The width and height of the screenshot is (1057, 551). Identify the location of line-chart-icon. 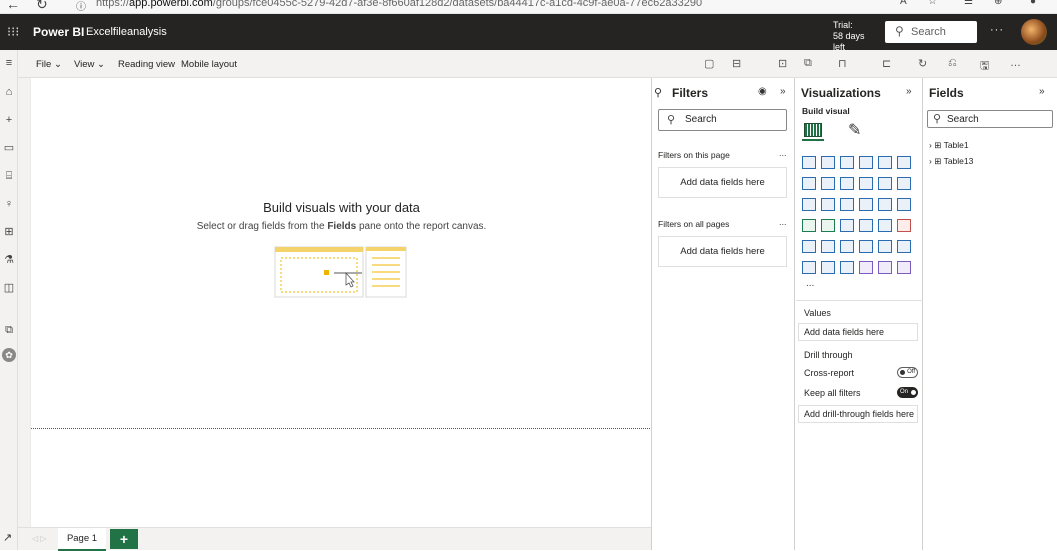
(809, 183).